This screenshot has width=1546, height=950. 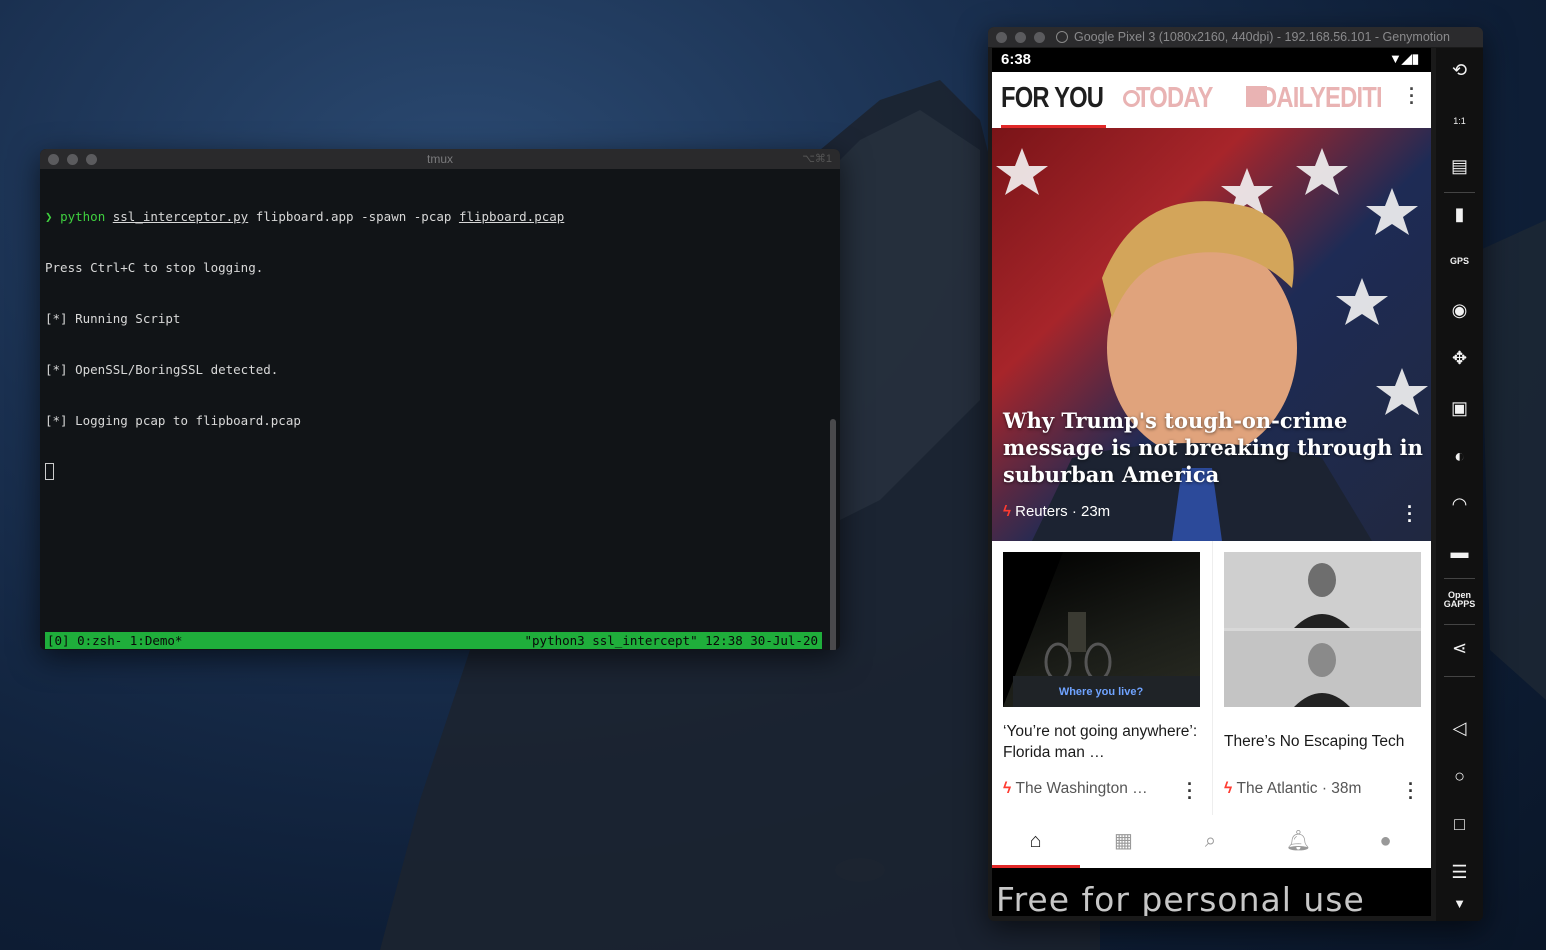 I want to click on command-pcap-file: flipboard.pcap, so click(x=511, y=216).